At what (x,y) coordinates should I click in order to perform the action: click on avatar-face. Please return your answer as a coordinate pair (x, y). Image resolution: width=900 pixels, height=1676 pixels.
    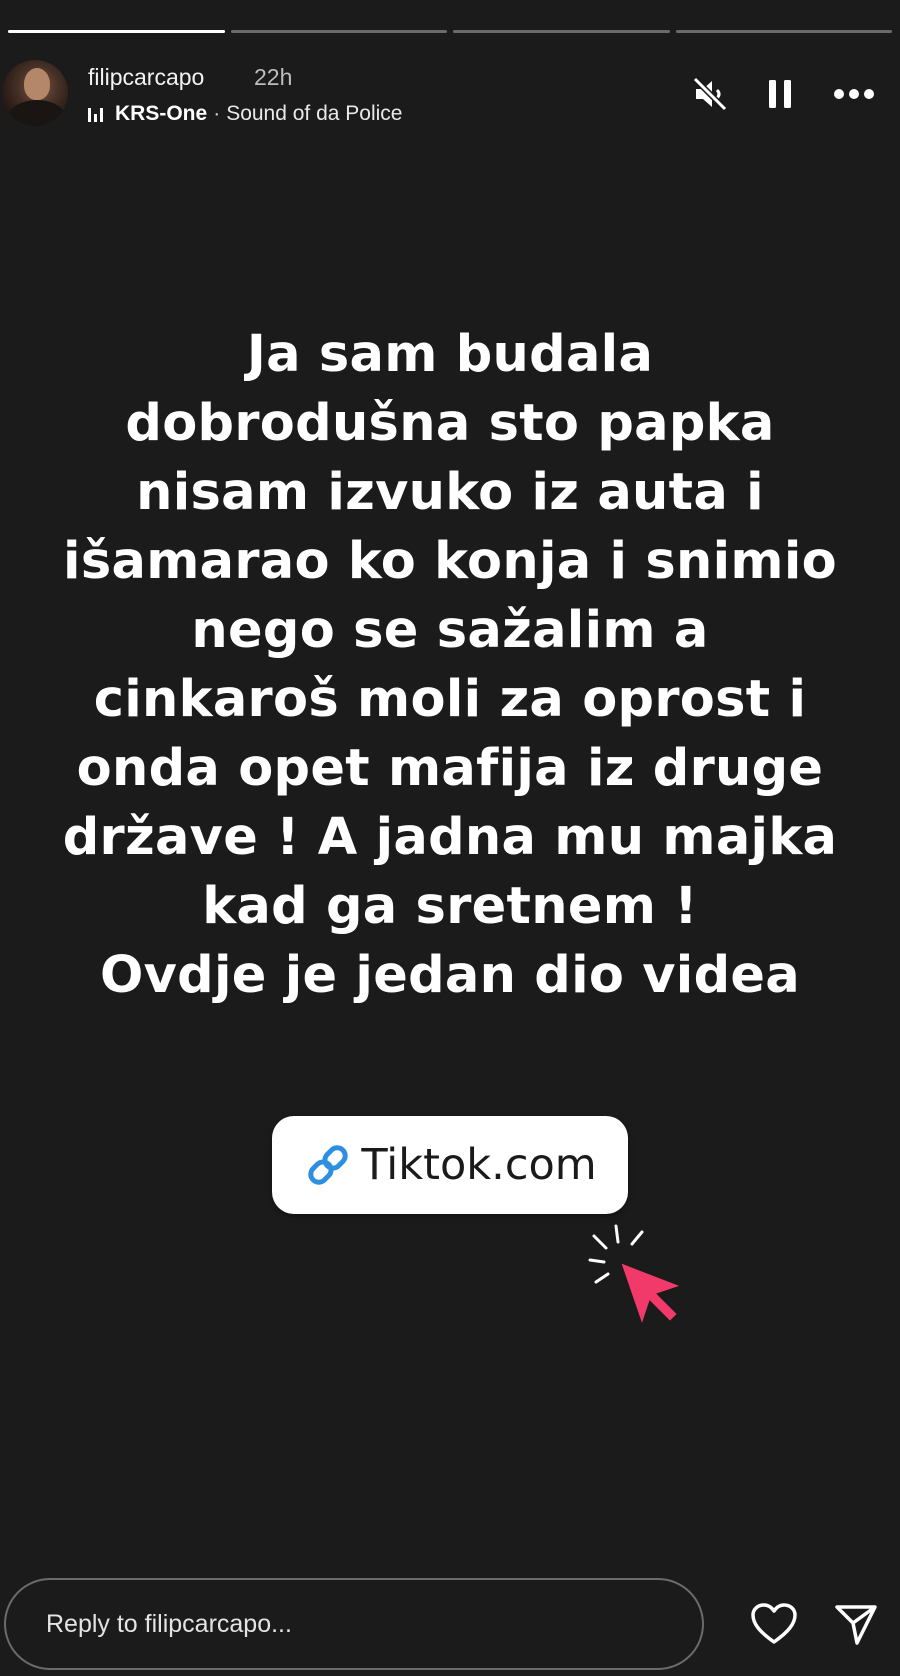
    Looking at the image, I should click on (37, 84).